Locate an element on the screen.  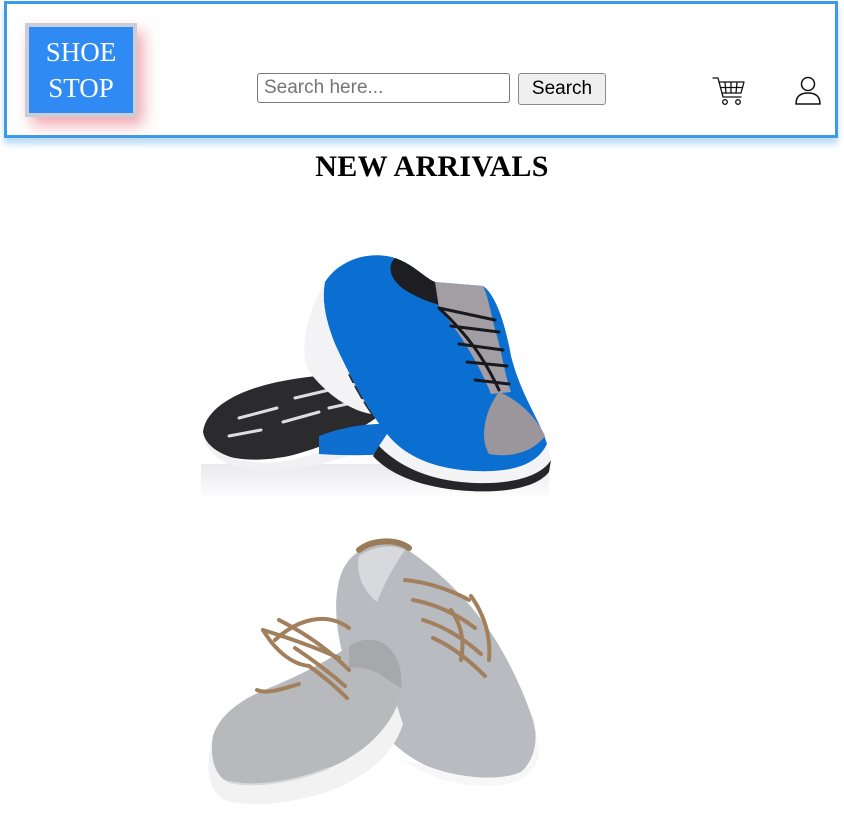
page-title: NEW ARRIVALS is located at coordinates (432, 166).